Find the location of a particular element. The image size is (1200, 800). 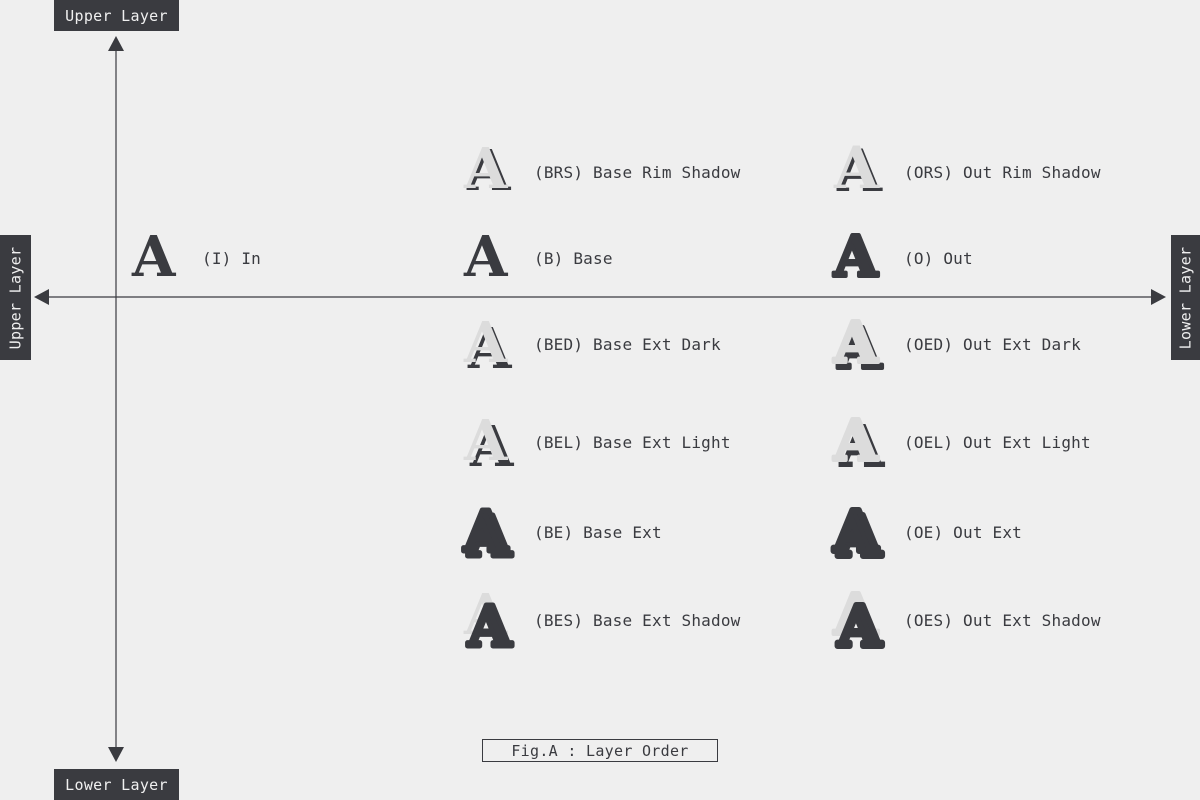

axis-label-left: Upper Layer is located at coordinates (15, 297).